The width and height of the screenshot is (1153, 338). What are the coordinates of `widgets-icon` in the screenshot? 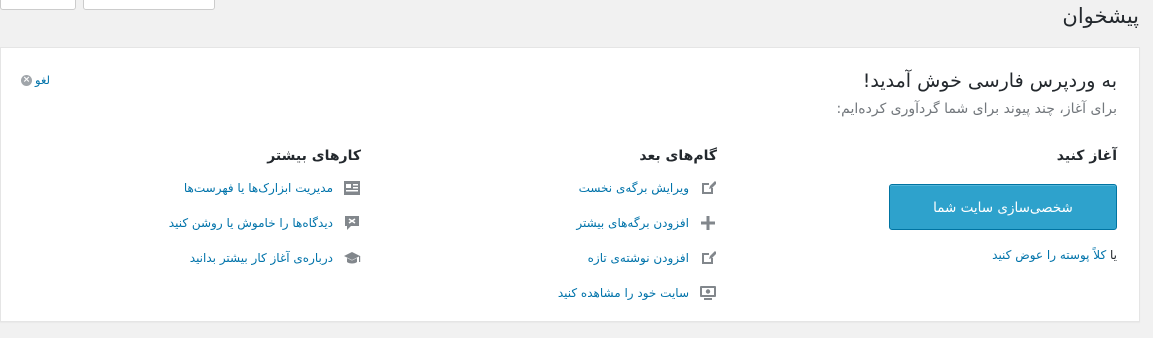 It's located at (352, 188).